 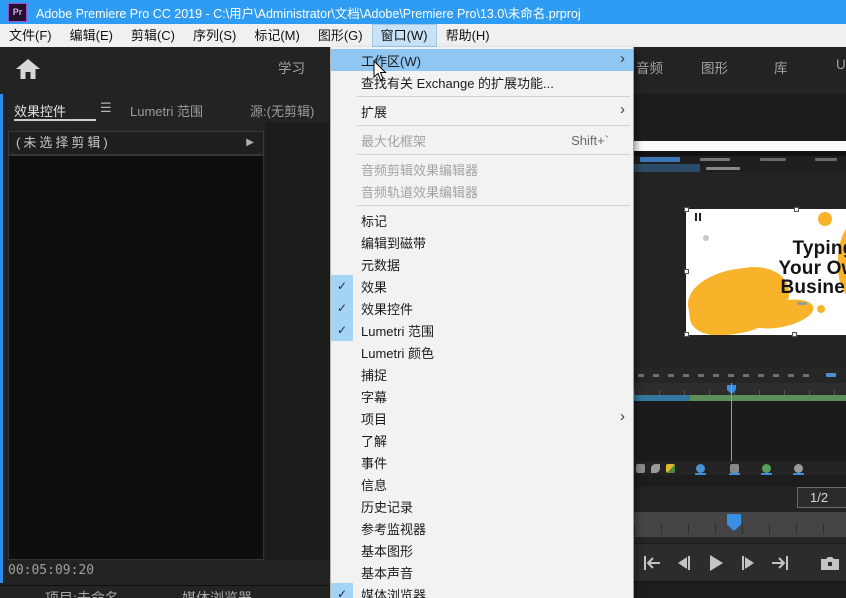 I want to click on program-monitor-video-area: TypingYour OwnBusiness, so click(x=740, y=270).